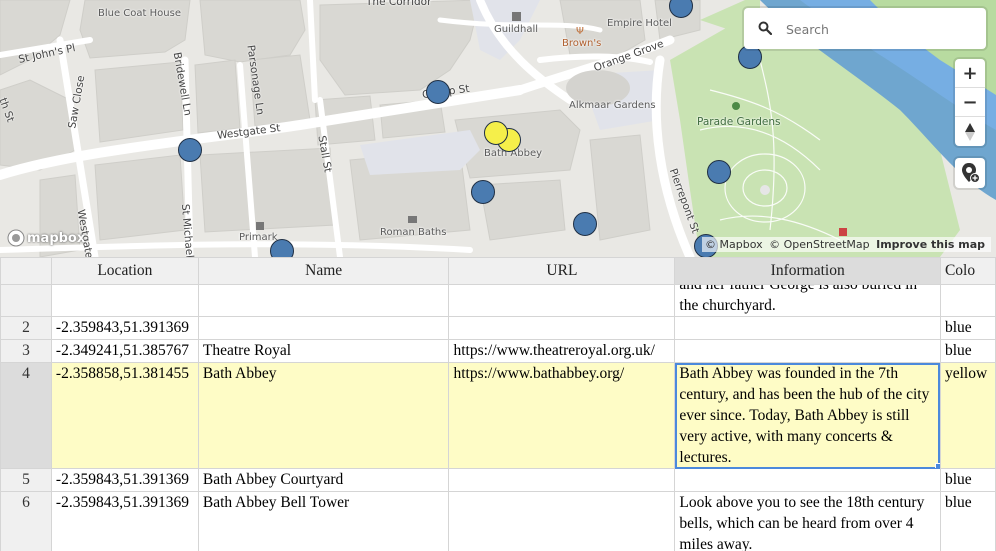 This screenshot has height=551, width=996. Describe the element at coordinates (124, 300) in the screenshot. I see `cell-location` at that location.